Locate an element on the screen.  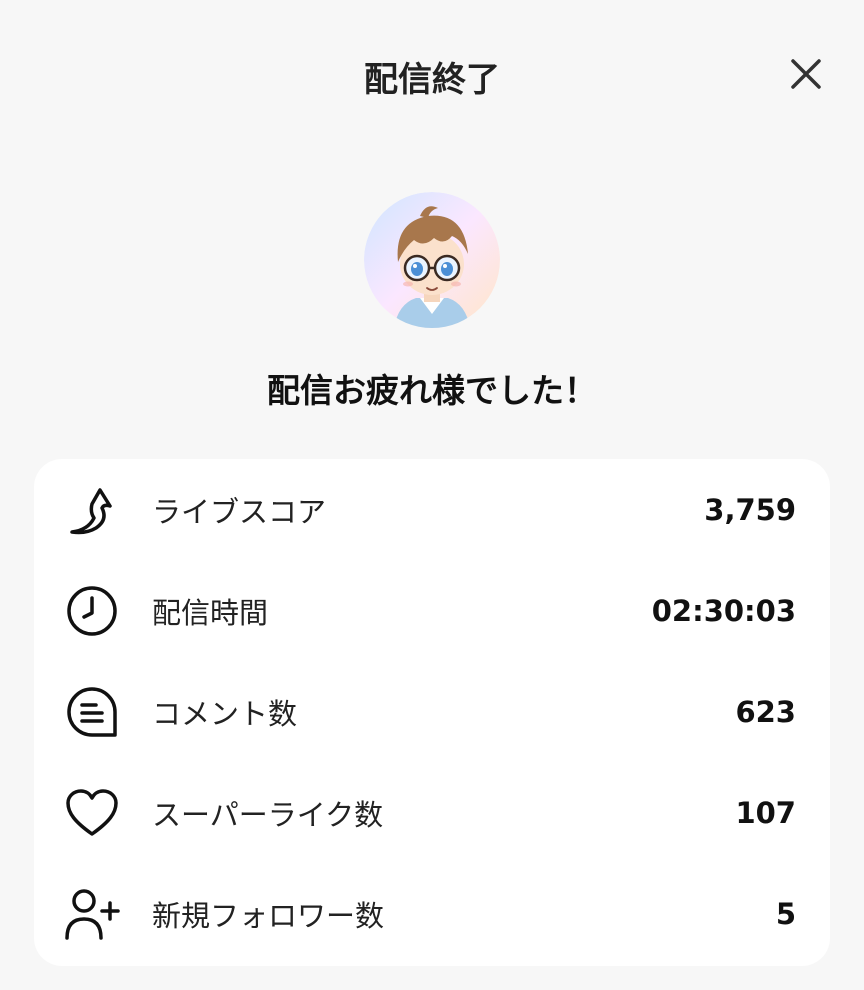
stat-label: 新規フォロワー数 is located at coordinates (268, 915).